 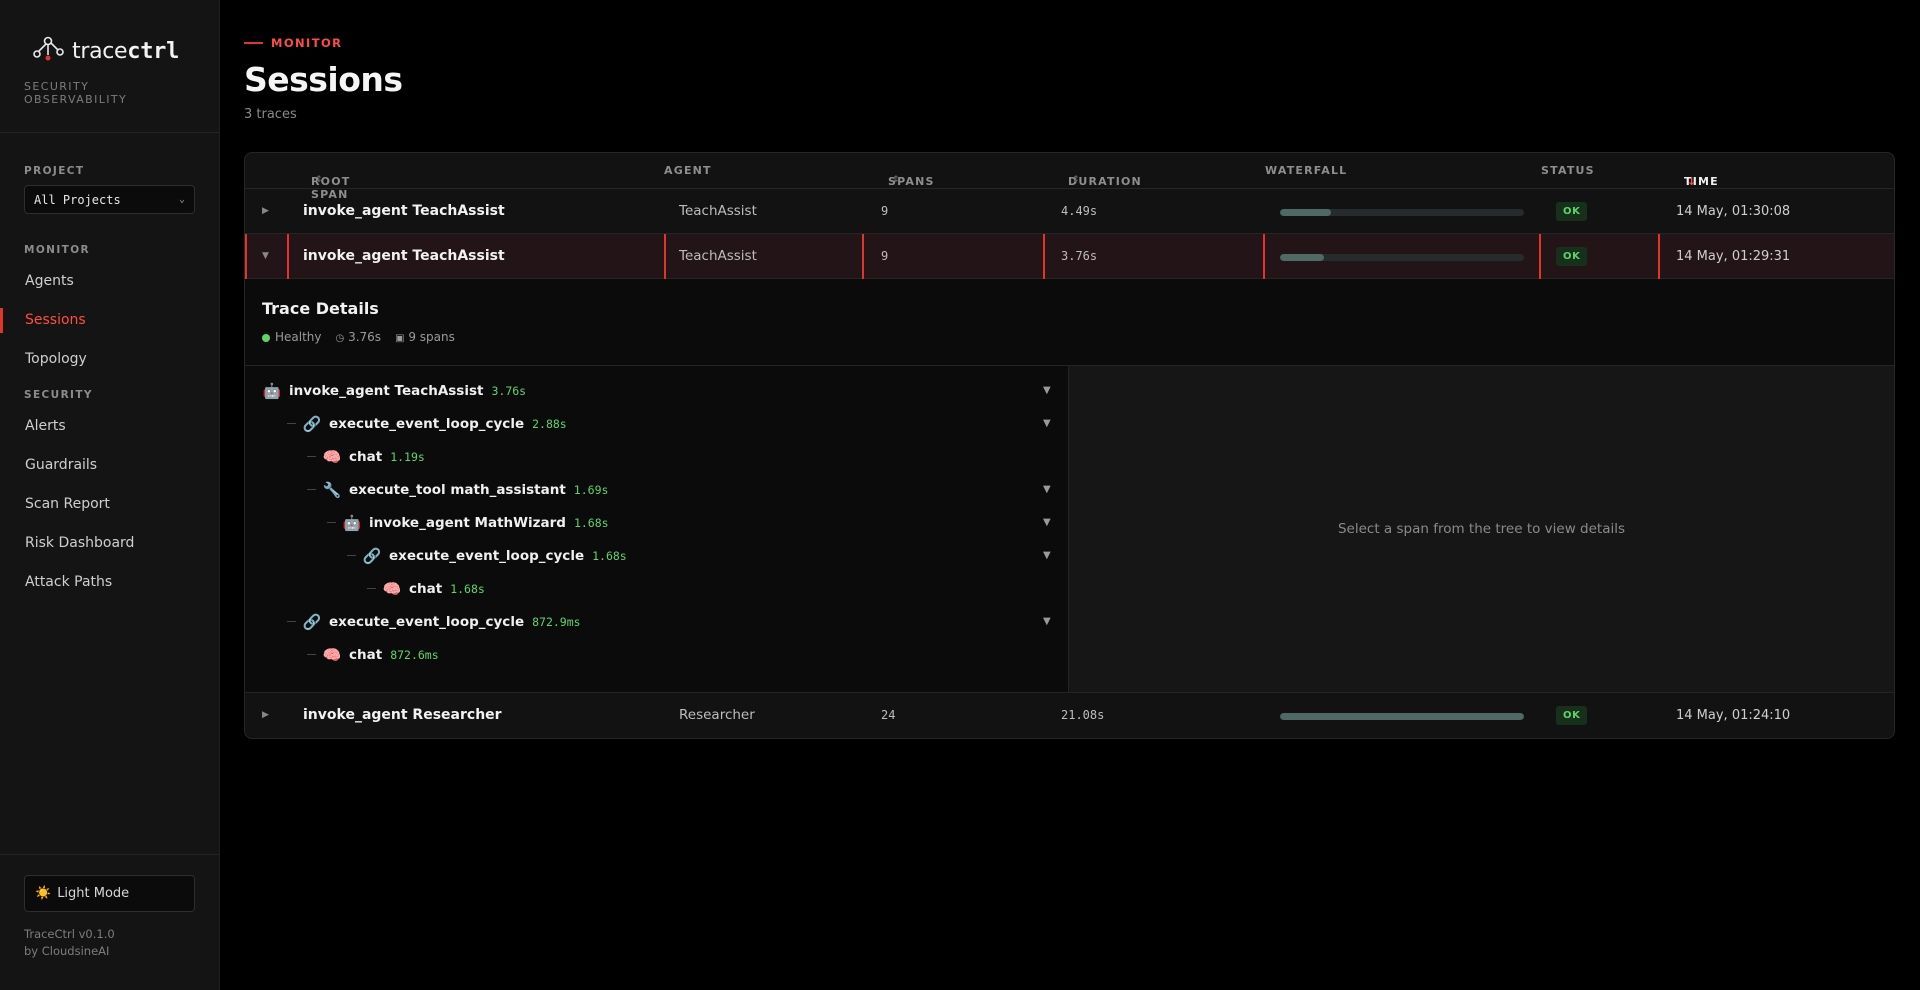 I want to click on sidebar-item-alerts: Alerts, so click(x=109, y=426).